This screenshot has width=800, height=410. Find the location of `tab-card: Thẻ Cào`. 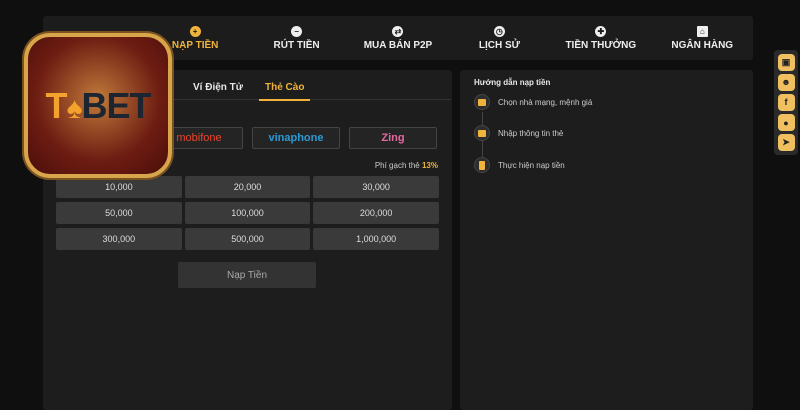

tab-card: Thẻ Cào is located at coordinates (285, 91).